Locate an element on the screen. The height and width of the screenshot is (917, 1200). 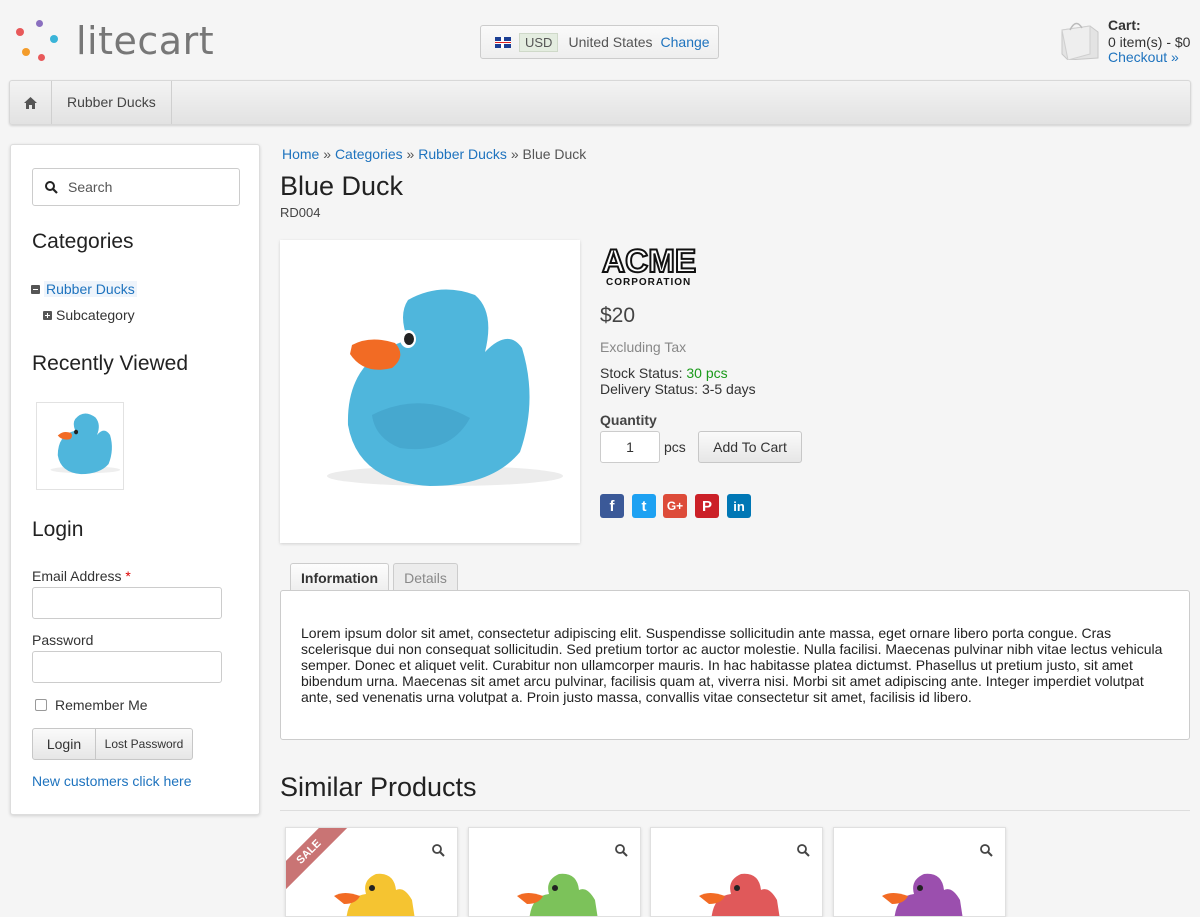
categories-heading: Categories is located at coordinates (83, 241).